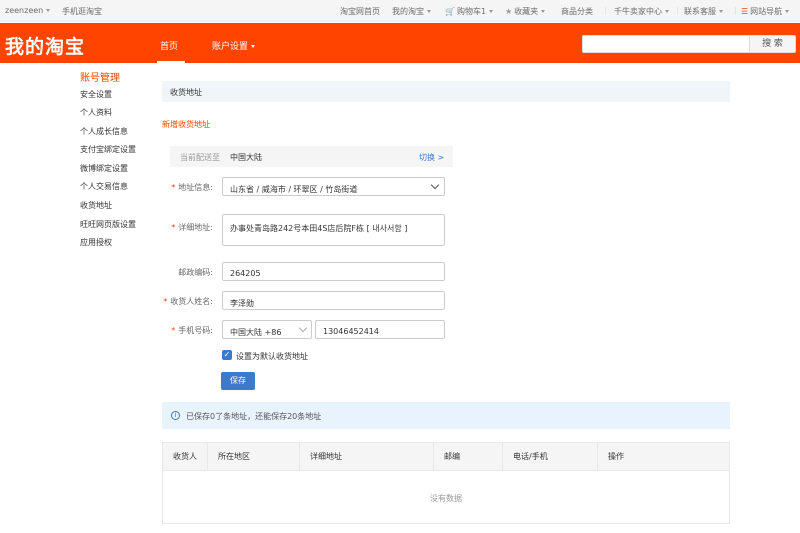 The height and width of the screenshot is (533, 800). I want to click on categories-link: 商品分类, so click(577, 11).